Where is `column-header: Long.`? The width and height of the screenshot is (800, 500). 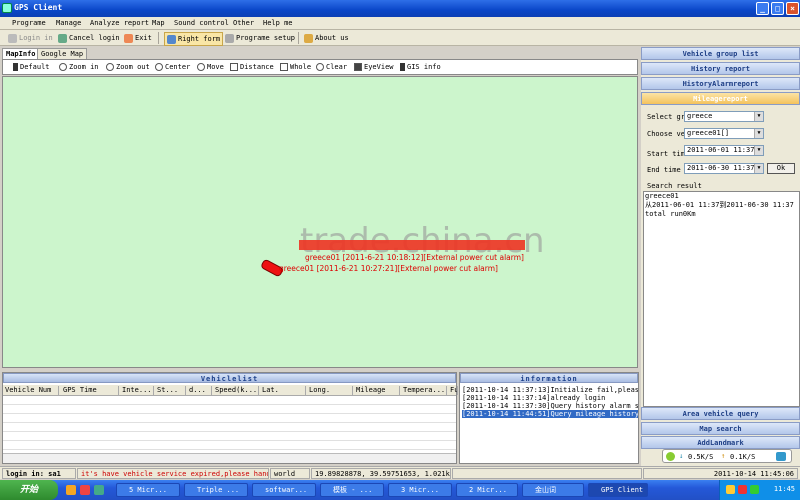
column-header: Long. is located at coordinates (330, 390).